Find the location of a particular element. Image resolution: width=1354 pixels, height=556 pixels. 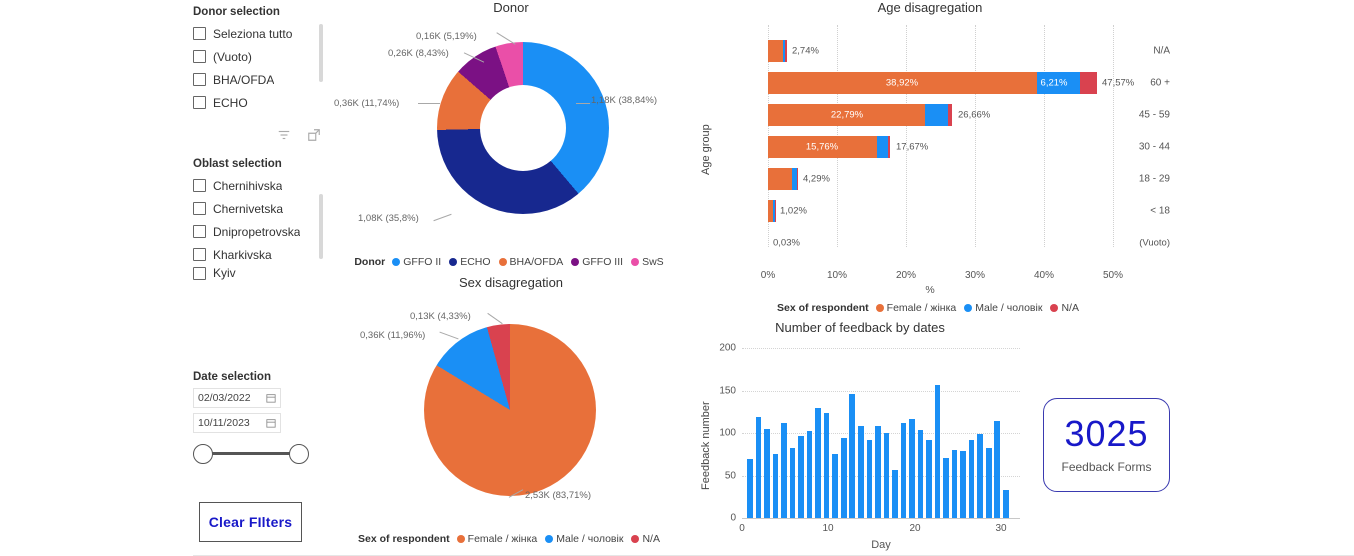

legend-item-echo: ECHO is located at coordinates (470, 262).